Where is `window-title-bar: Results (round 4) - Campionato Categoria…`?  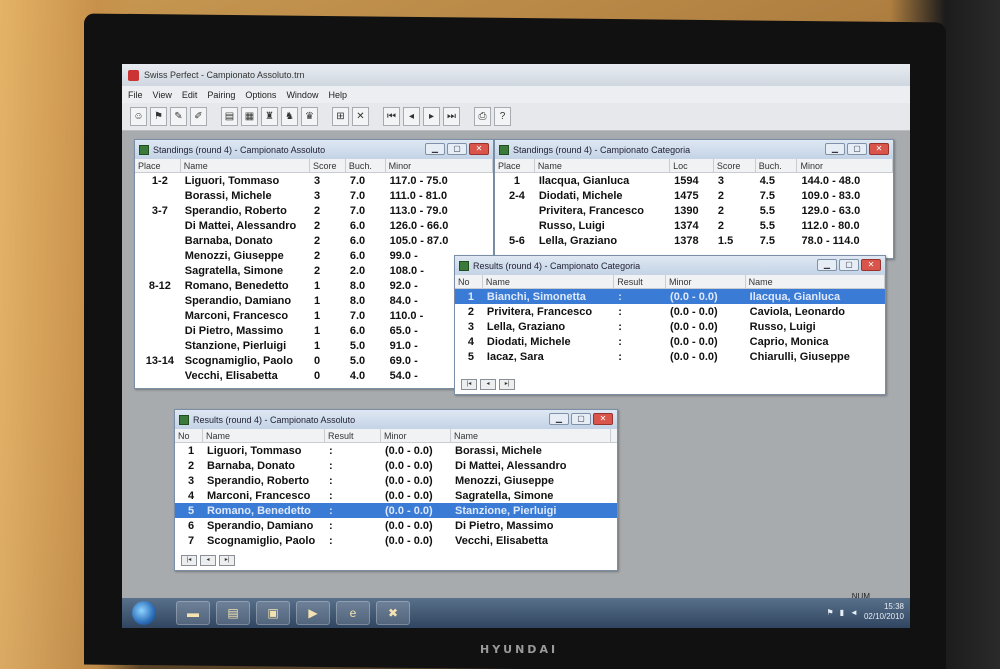
window-title-bar: Results (round 4) - Campionato Categoria… is located at coordinates (670, 265).